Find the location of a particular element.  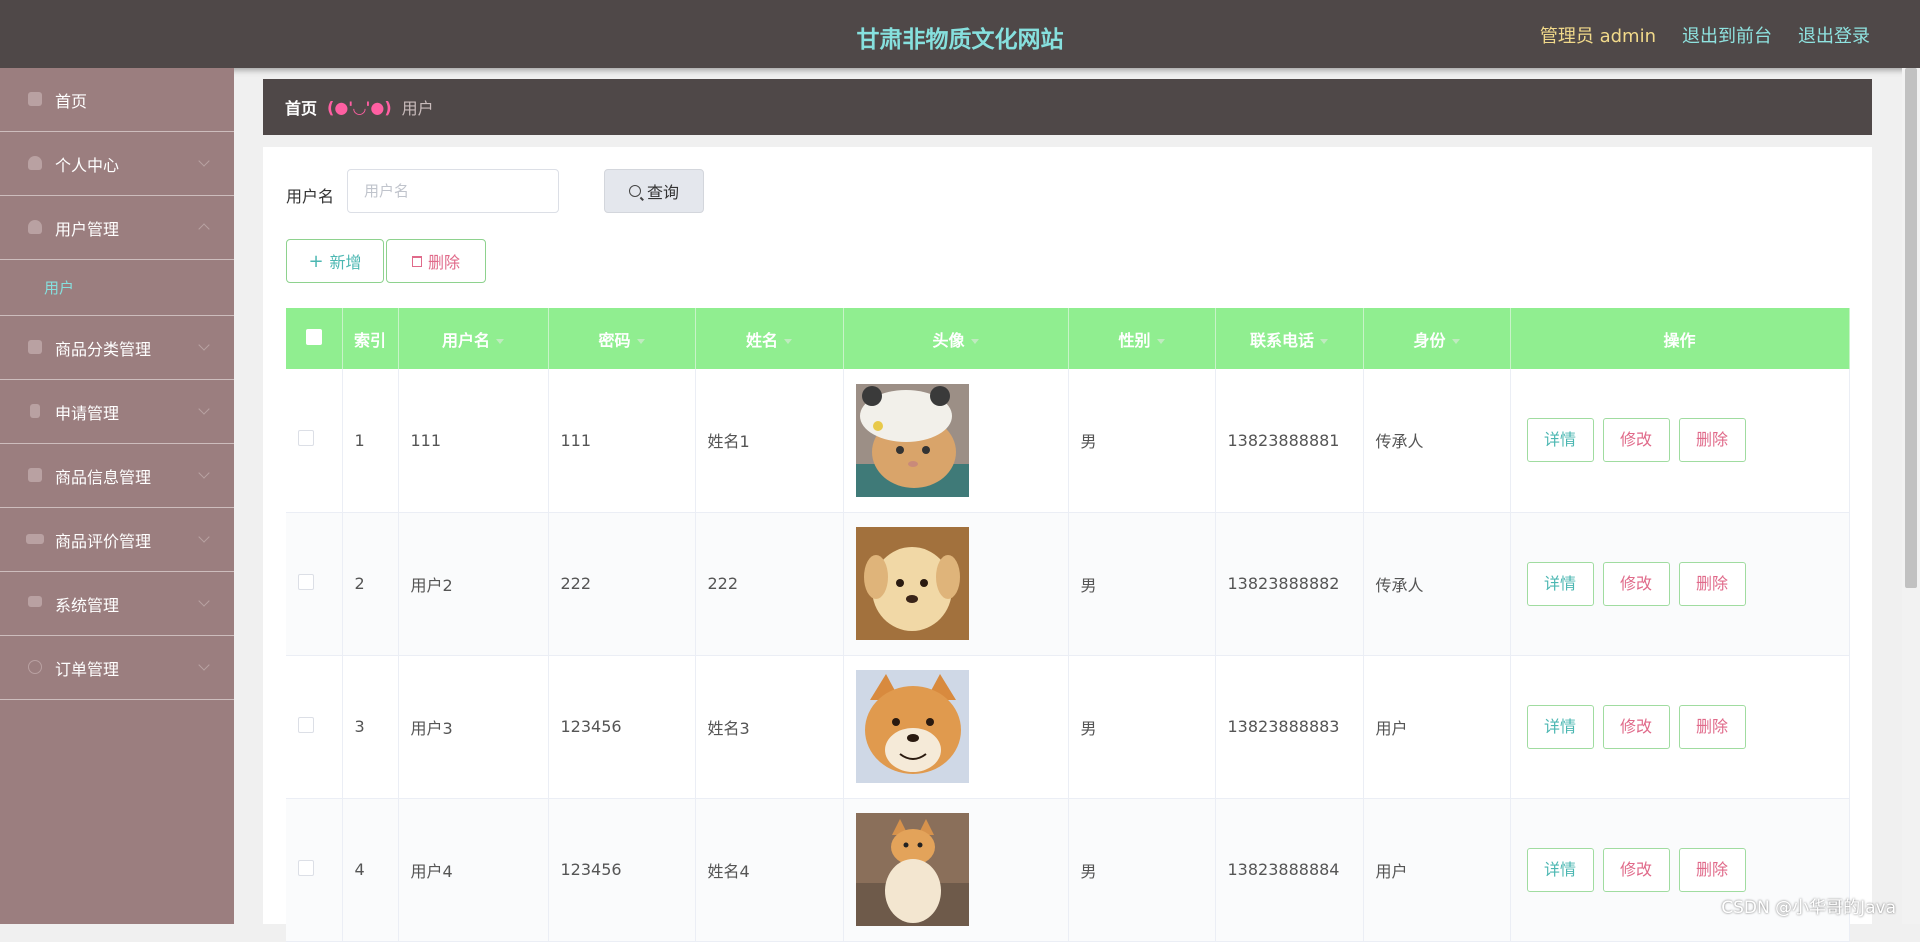

page-scrollbar is located at coordinates (1911, 496).